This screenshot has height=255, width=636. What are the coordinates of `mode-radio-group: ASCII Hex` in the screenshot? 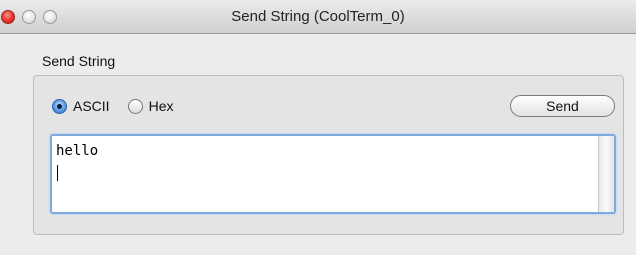 It's located at (112, 106).